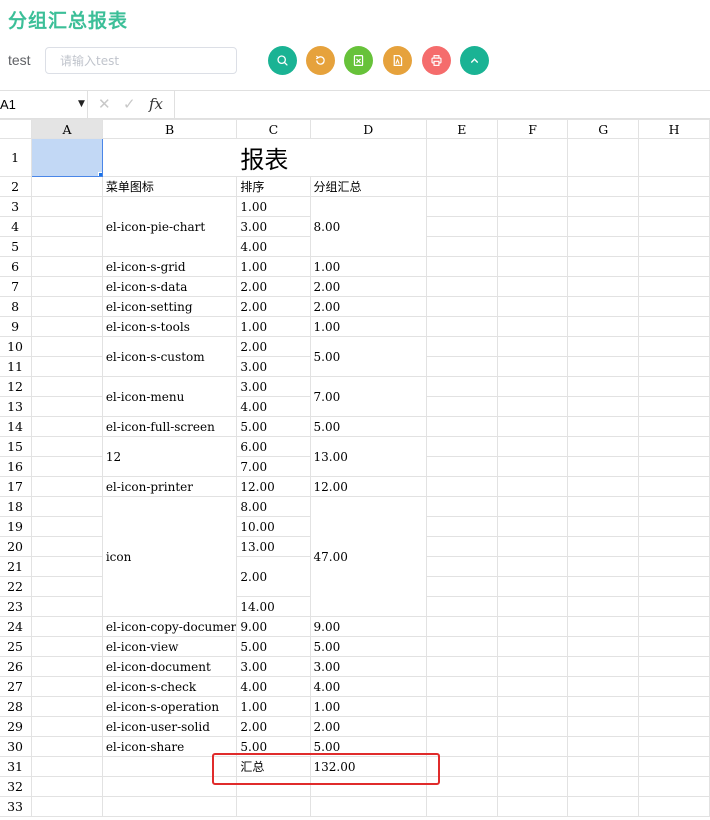 The height and width of the screenshot is (820, 710). I want to click on group-total-cell: 3.00, so click(368, 666).